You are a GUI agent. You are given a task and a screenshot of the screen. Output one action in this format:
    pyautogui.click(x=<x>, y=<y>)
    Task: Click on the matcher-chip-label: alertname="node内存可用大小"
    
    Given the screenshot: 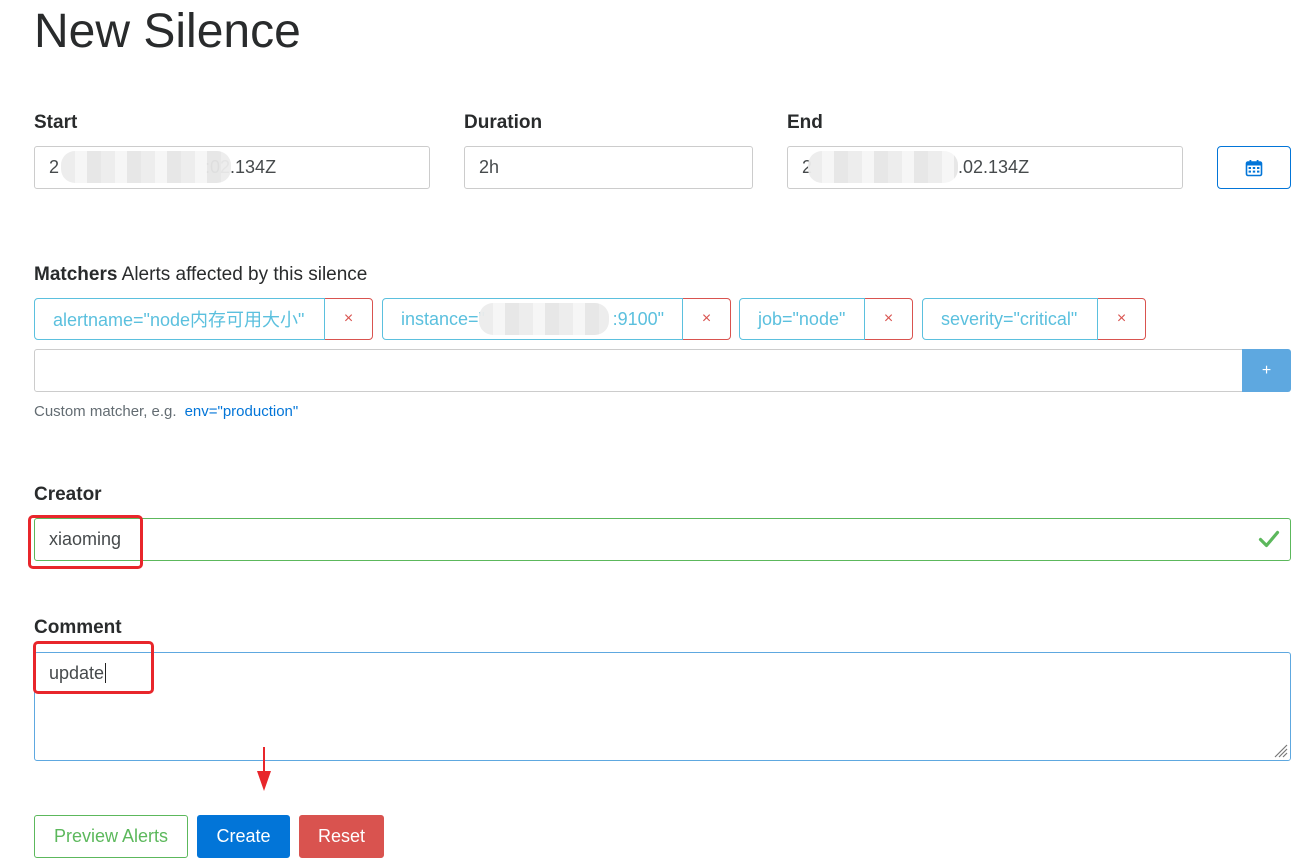 What is the action you would take?
    pyautogui.click(x=179, y=319)
    